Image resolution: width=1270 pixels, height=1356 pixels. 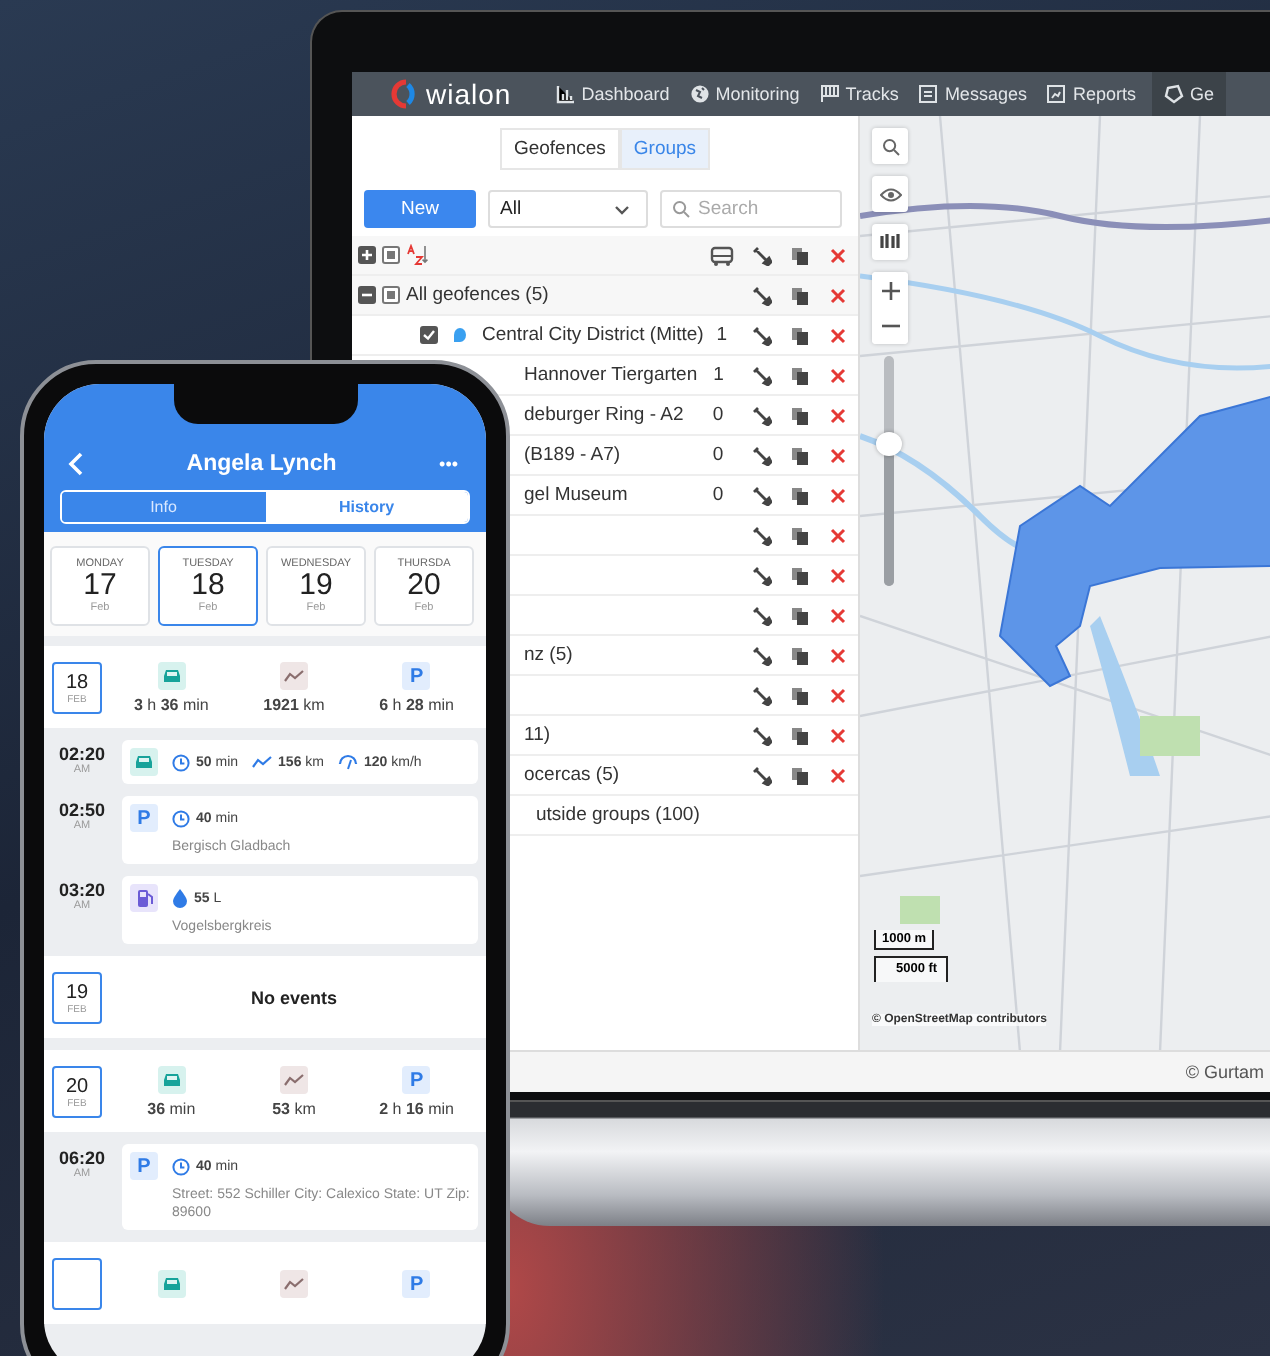 I want to click on date-badge, so click(x=77, y=1284).